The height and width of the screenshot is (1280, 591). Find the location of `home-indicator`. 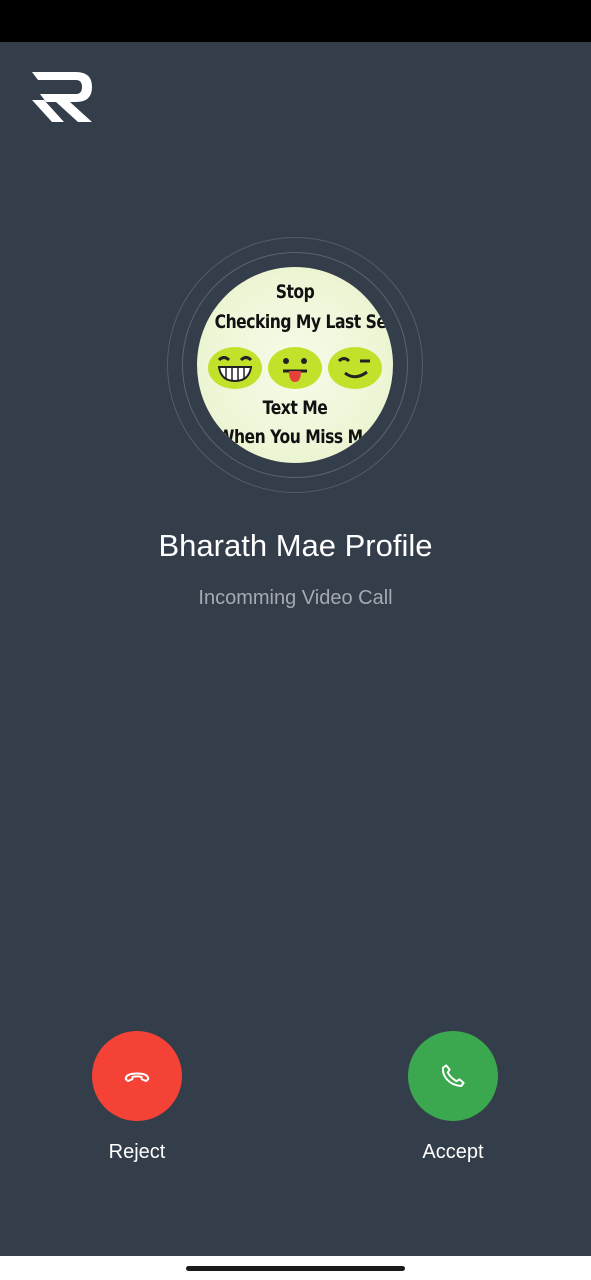

home-indicator is located at coordinates (295, 1268).